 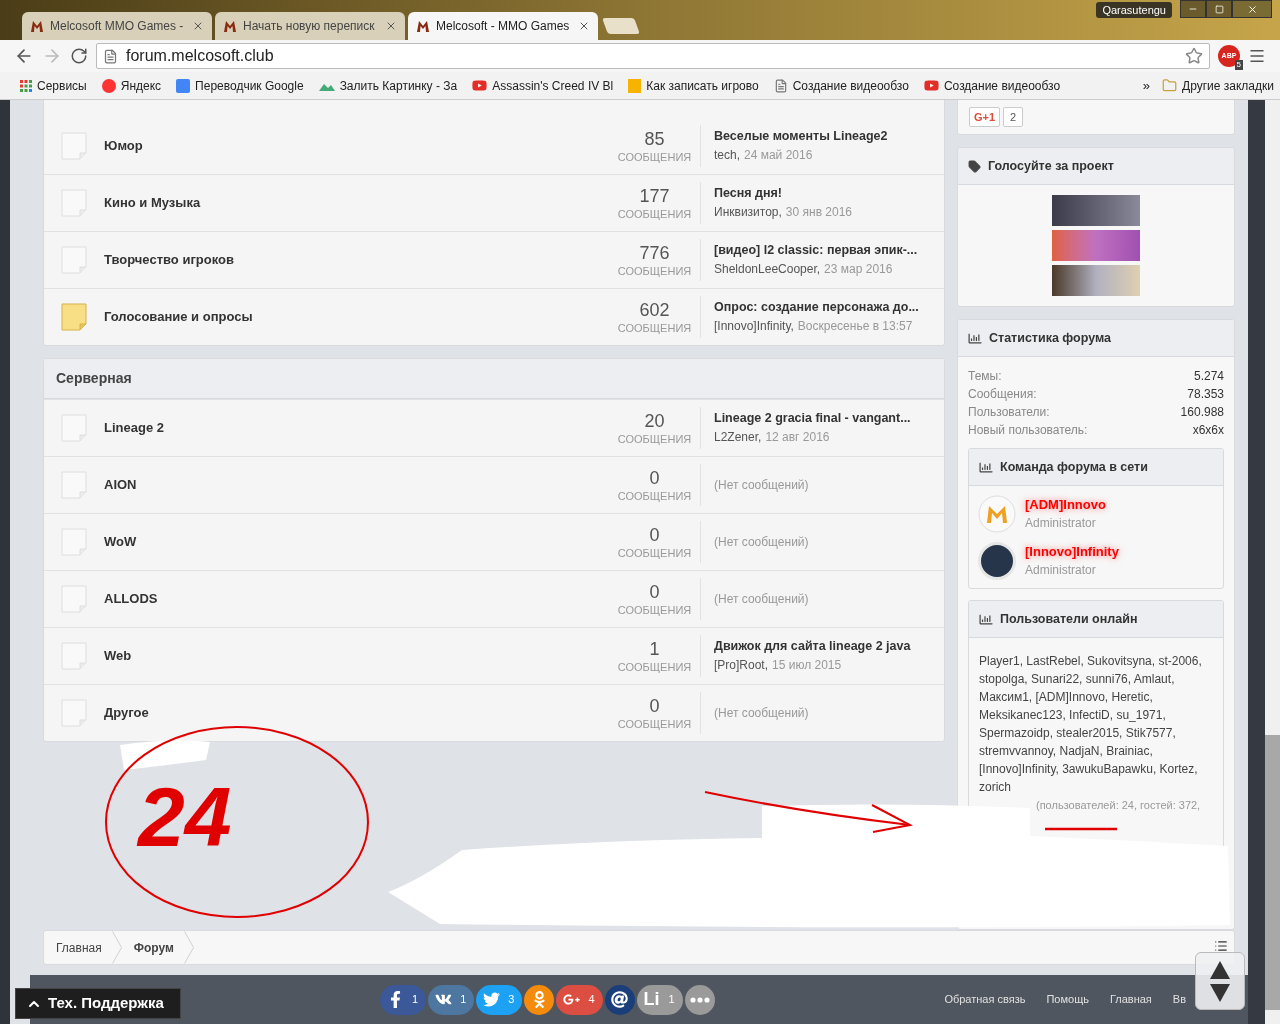 I want to click on stat-label: Темы:, so click(x=985, y=376).